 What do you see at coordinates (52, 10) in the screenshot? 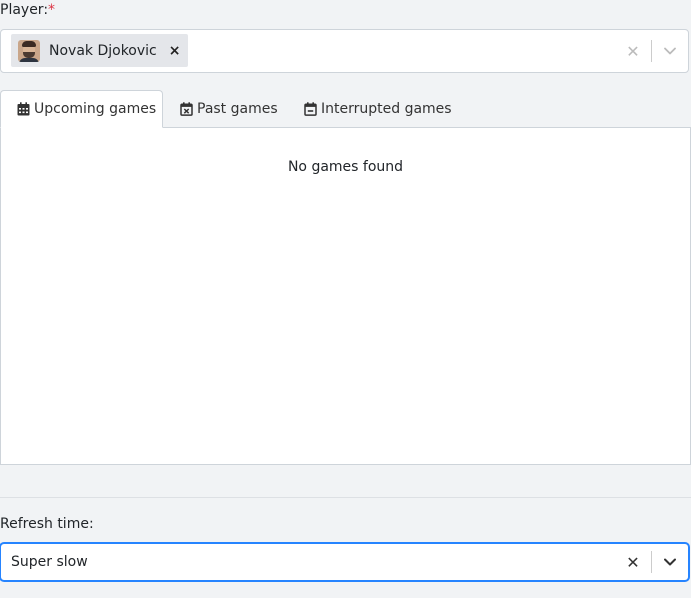
I see `required-marker: *` at bounding box center [52, 10].